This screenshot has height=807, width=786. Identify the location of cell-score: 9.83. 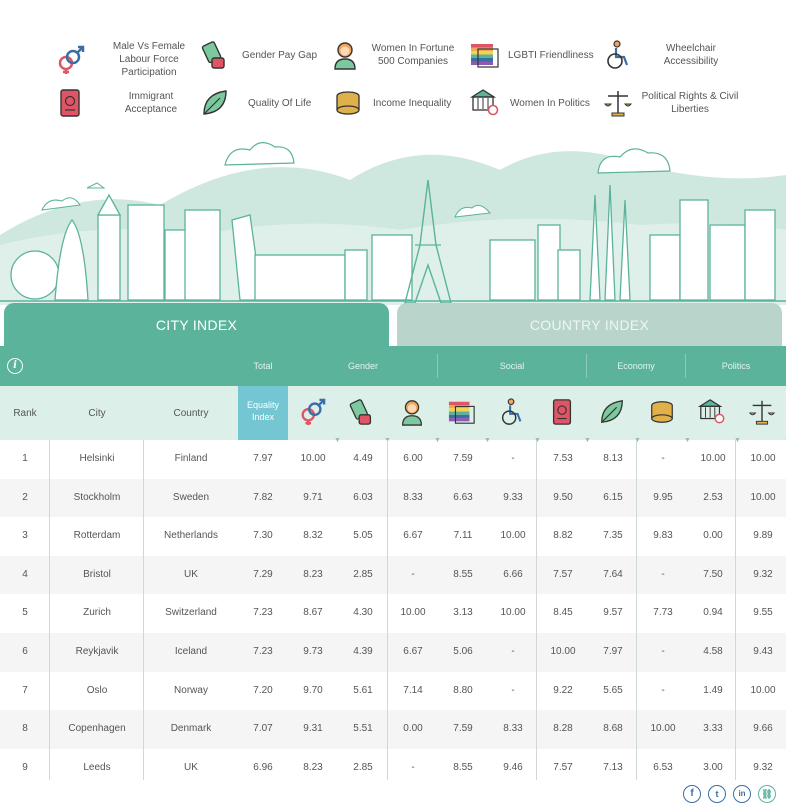
(663, 536).